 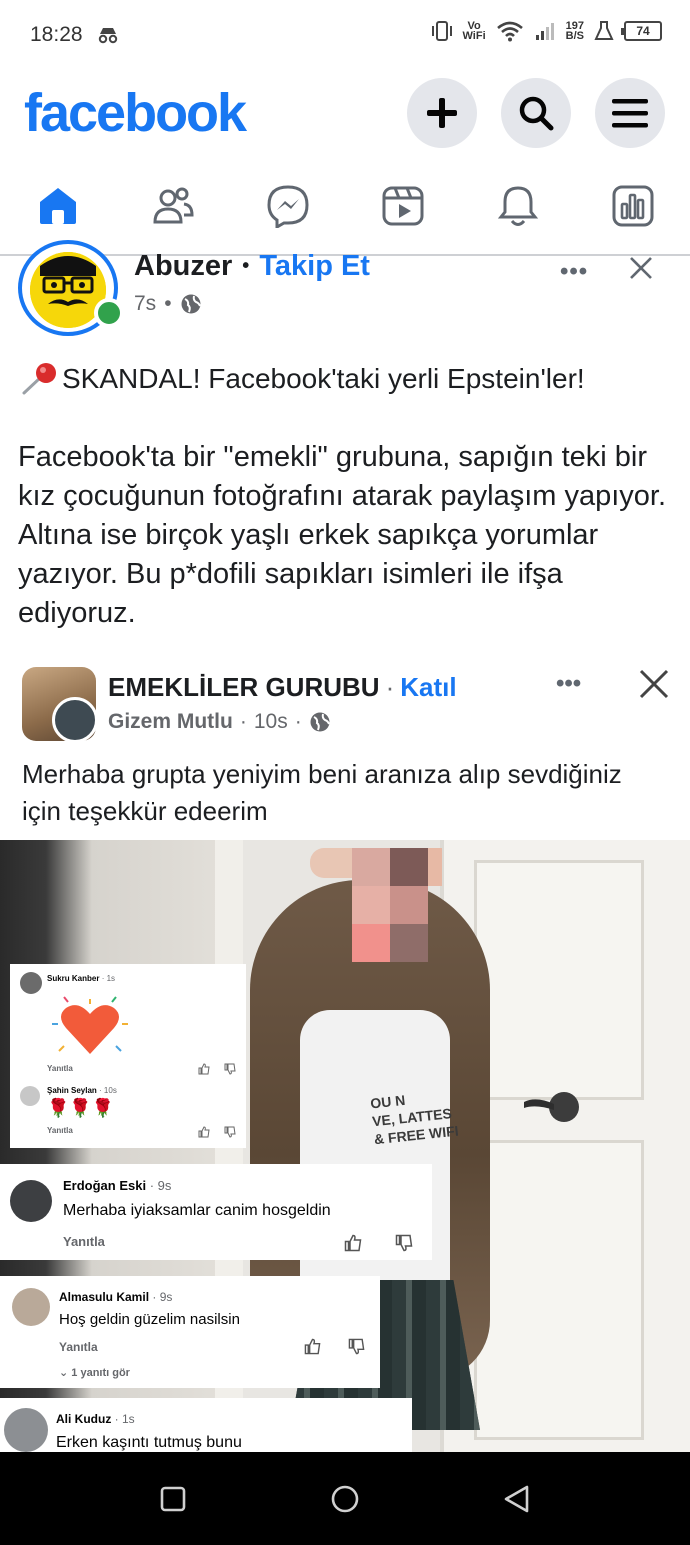 What do you see at coordinates (72, 1090) in the screenshot?
I see `comment-author: Şahin Seylan` at bounding box center [72, 1090].